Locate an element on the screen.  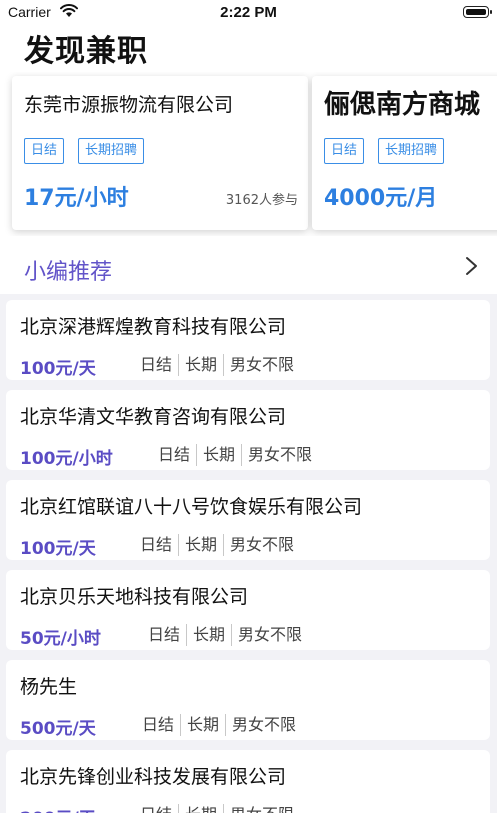
featured-pay: 4000元/月 is located at coordinates (381, 198).